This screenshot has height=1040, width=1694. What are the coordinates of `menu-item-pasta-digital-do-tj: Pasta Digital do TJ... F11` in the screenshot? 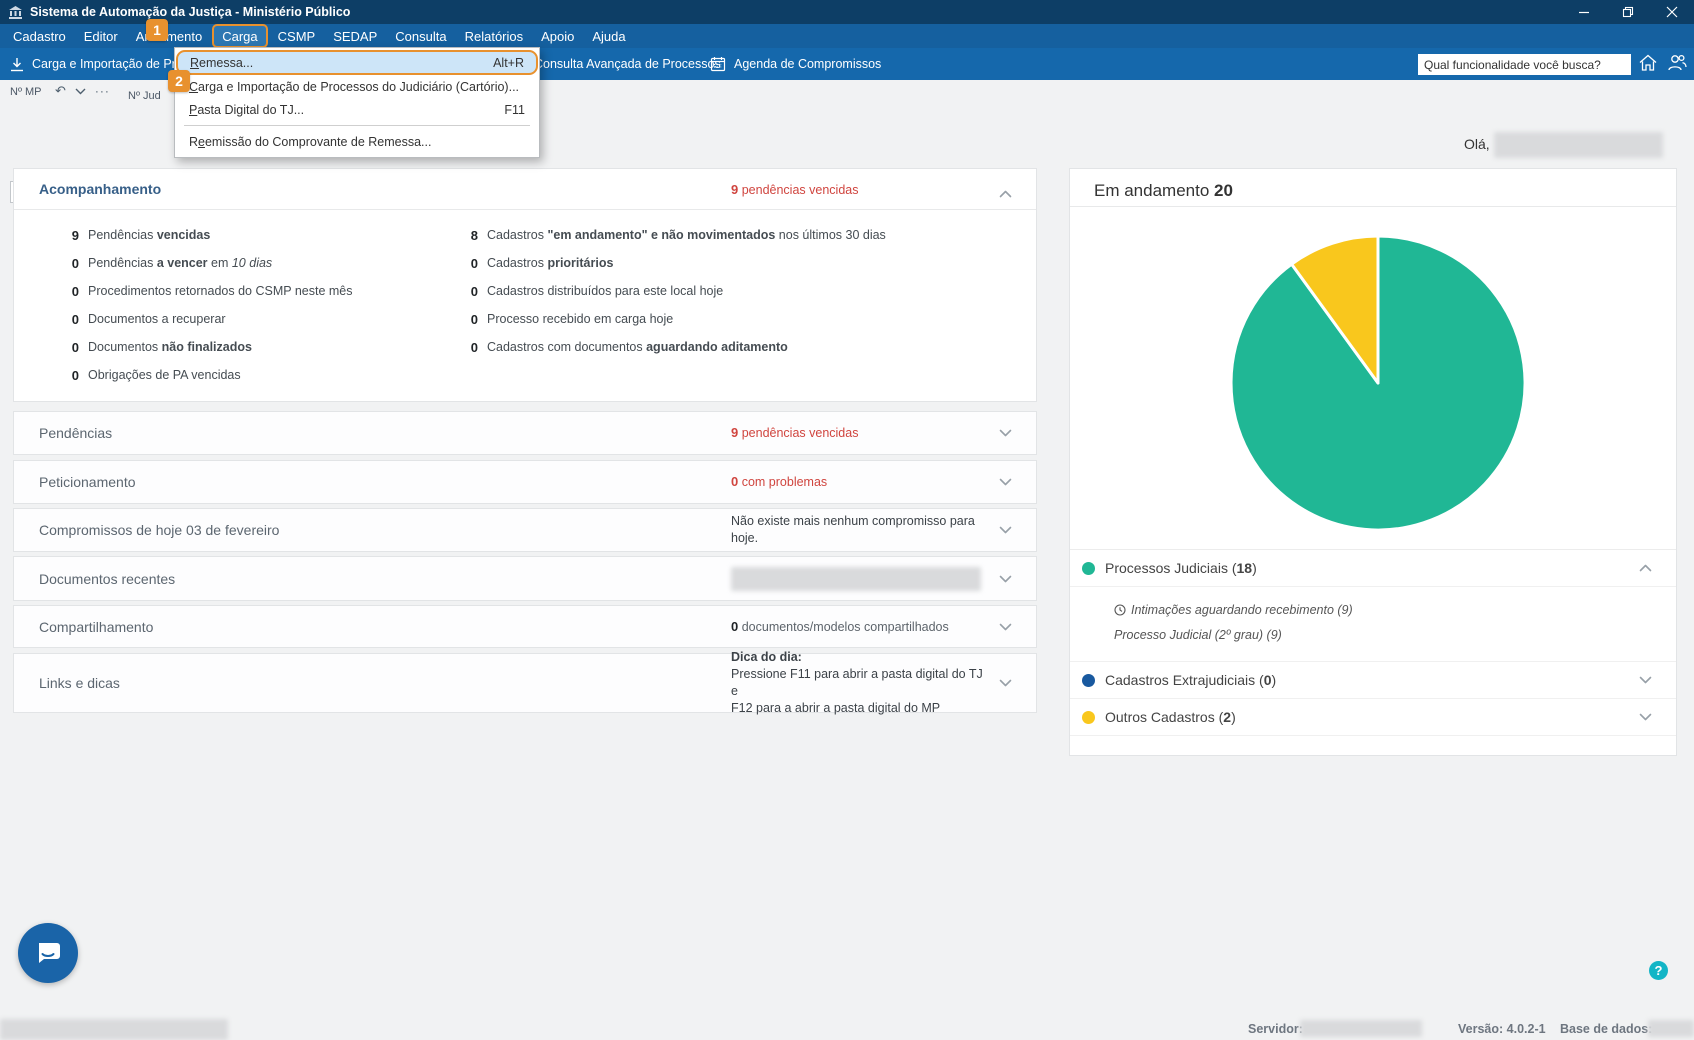 It's located at (357, 109).